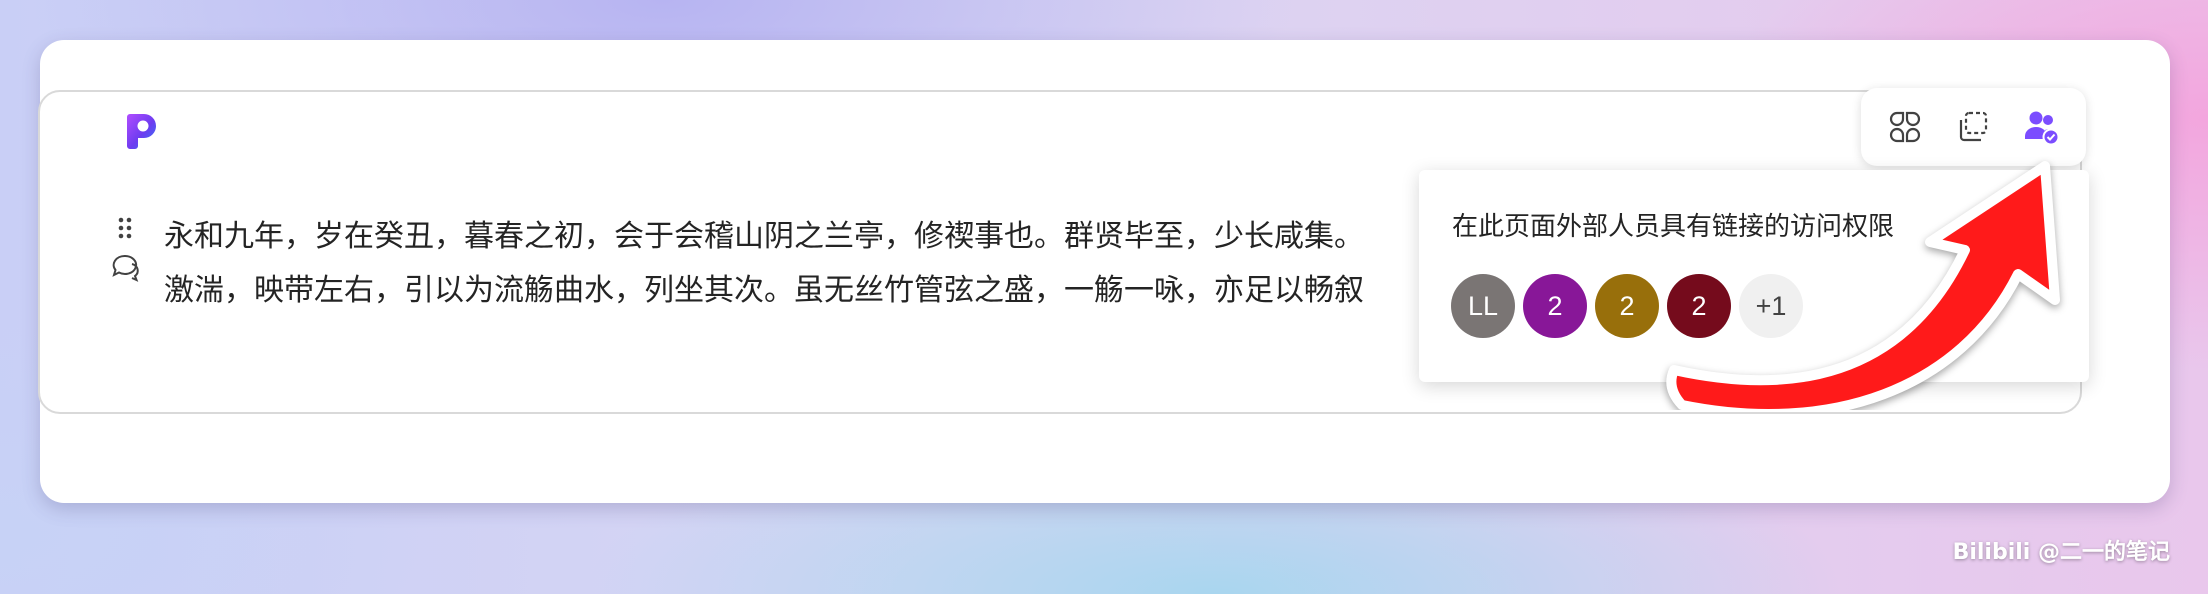 The height and width of the screenshot is (594, 2208). Describe the element at coordinates (2061, 552) in the screenshot. I see `watermark: Bilibili @二一的笔记` at that location.